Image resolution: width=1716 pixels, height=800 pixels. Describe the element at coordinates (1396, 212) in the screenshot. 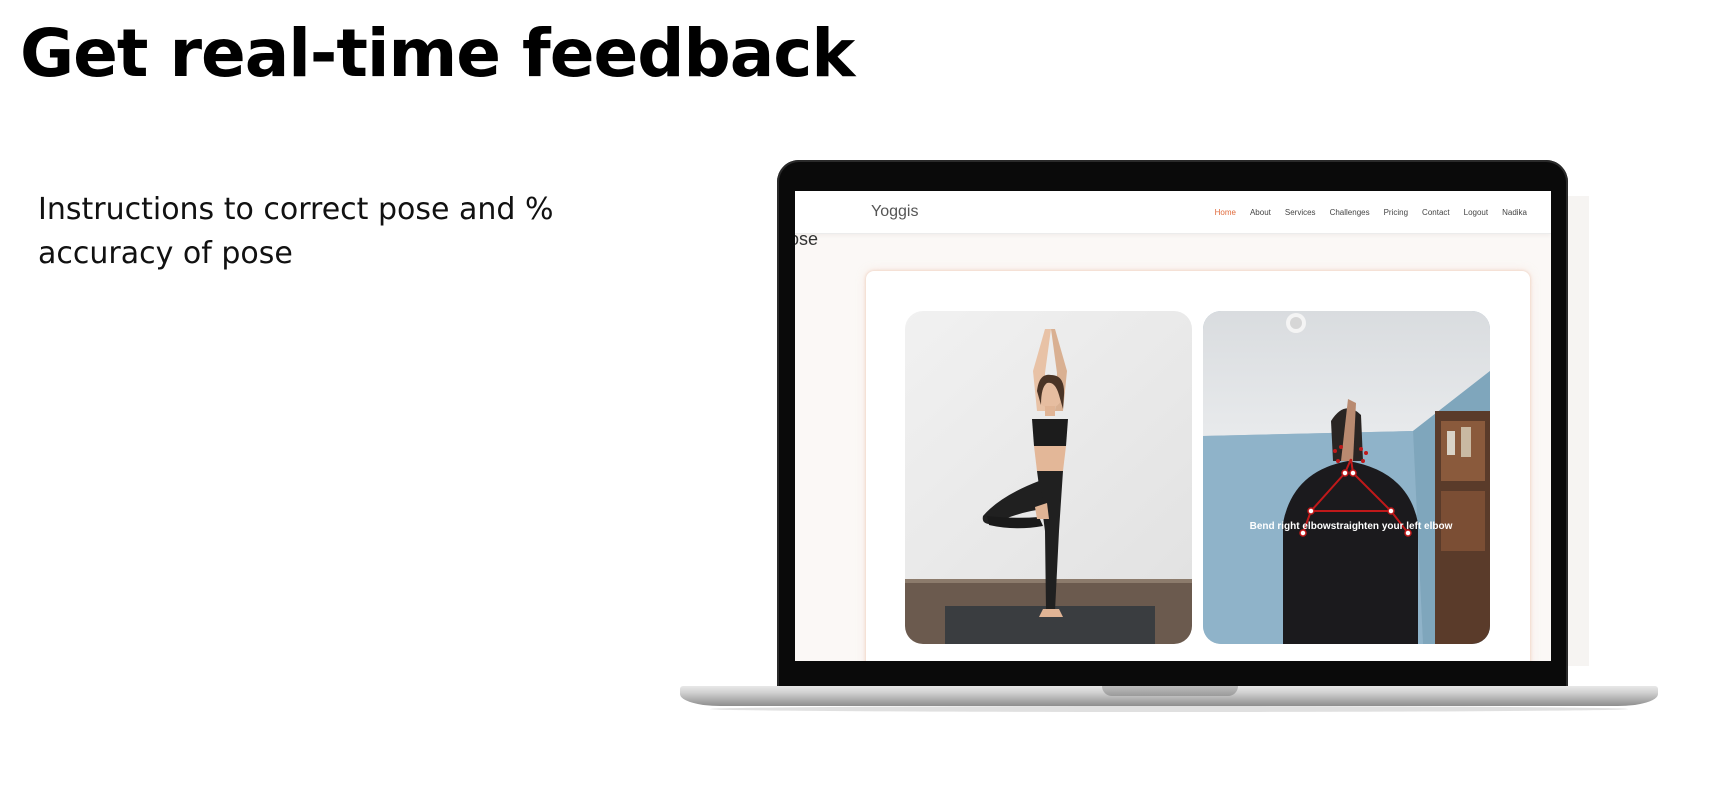

I see `nav-link-pricing: Pricing` at that location.